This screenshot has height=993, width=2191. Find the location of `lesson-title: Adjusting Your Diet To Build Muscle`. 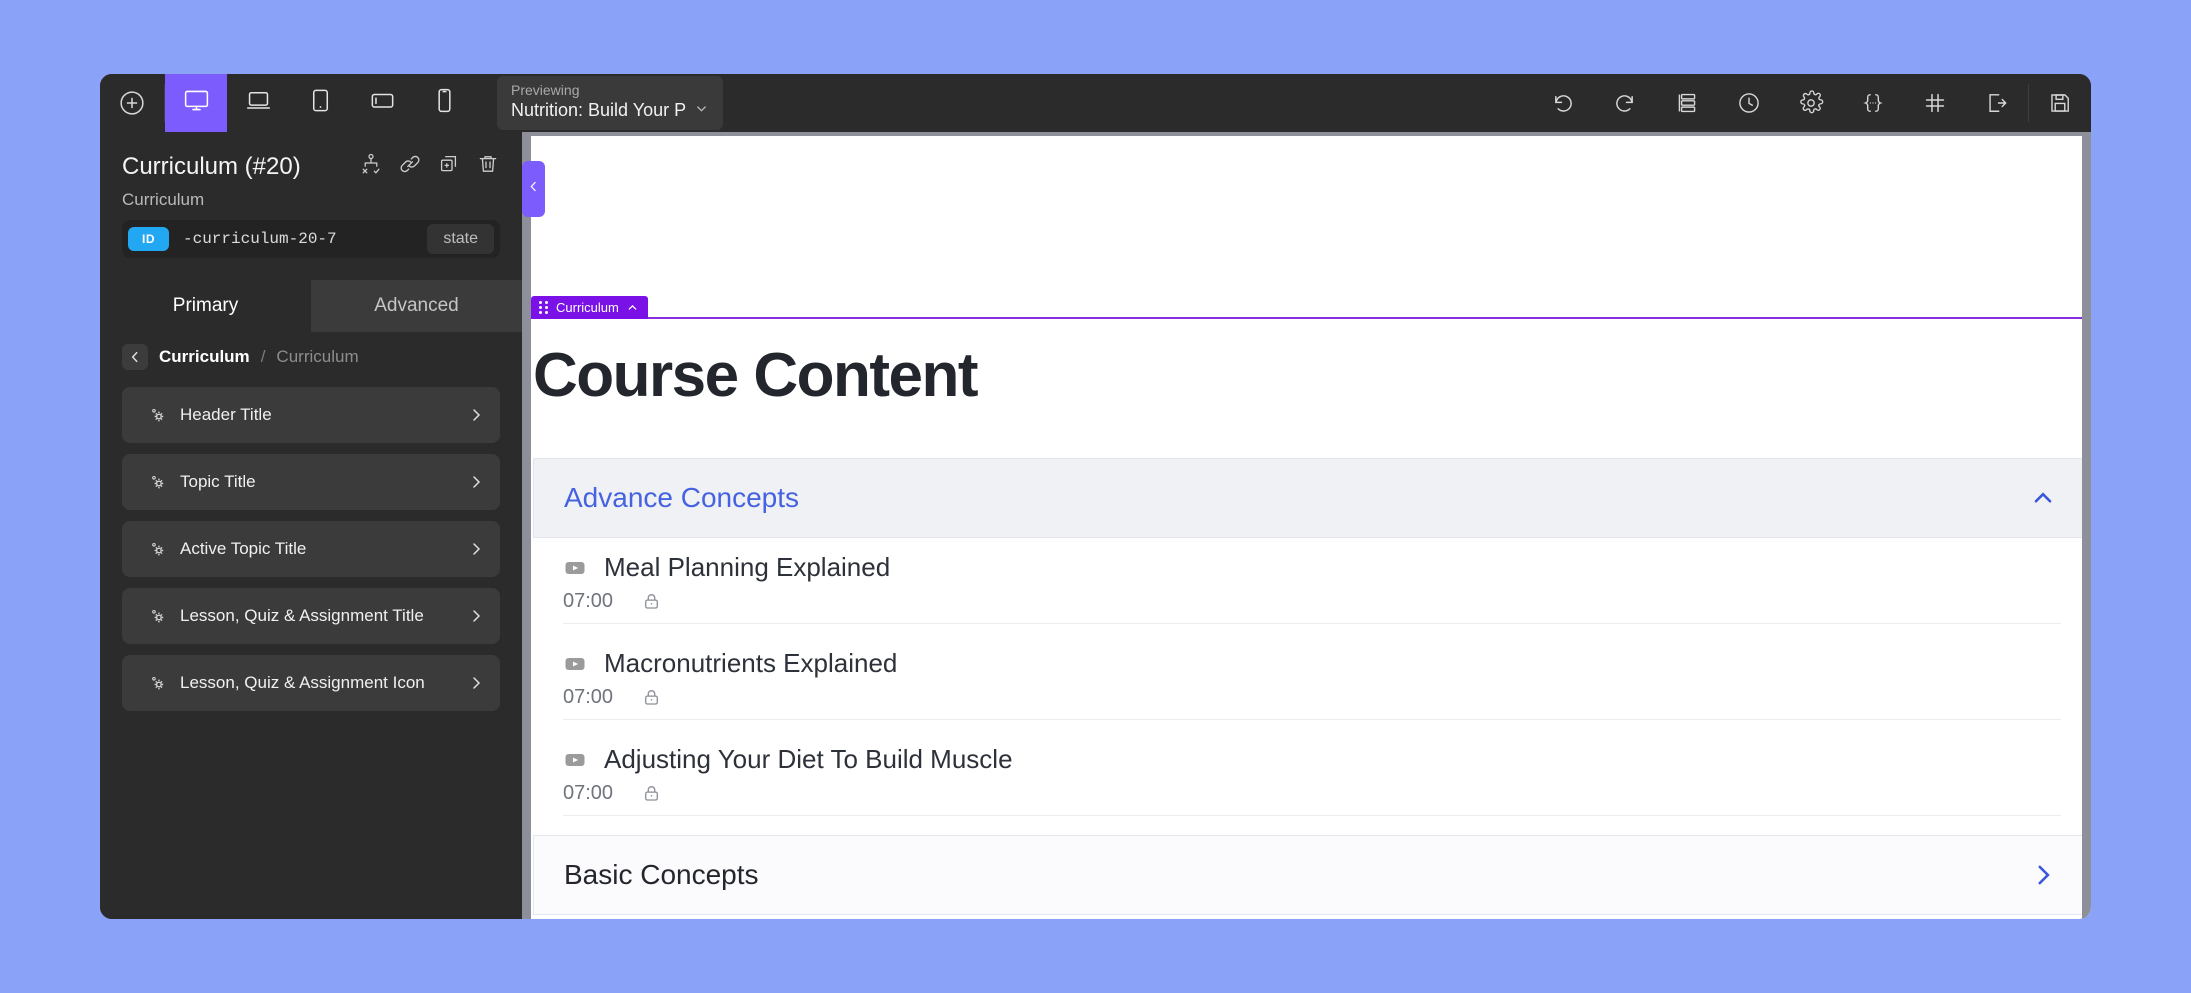

lesson-title: Adjusting Your Diet To Build Muscle is located at coordinates (808, 759).